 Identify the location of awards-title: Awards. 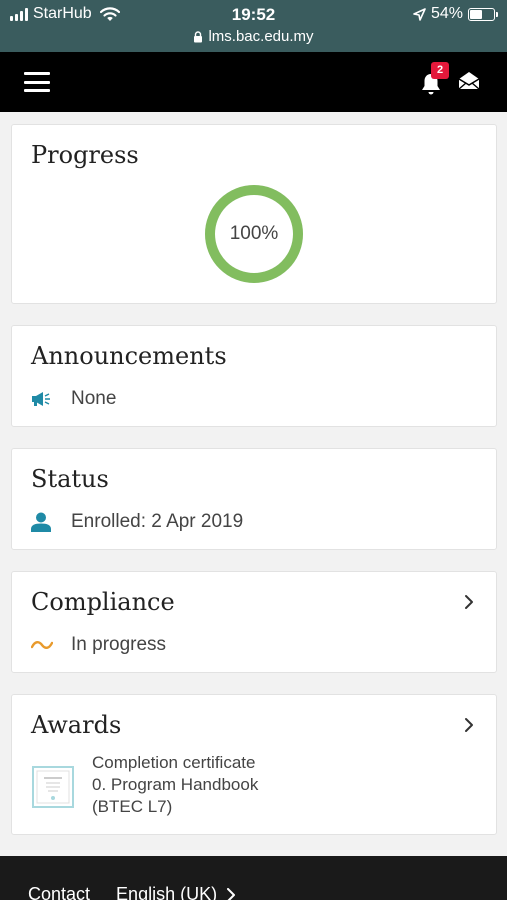
(76, 725).